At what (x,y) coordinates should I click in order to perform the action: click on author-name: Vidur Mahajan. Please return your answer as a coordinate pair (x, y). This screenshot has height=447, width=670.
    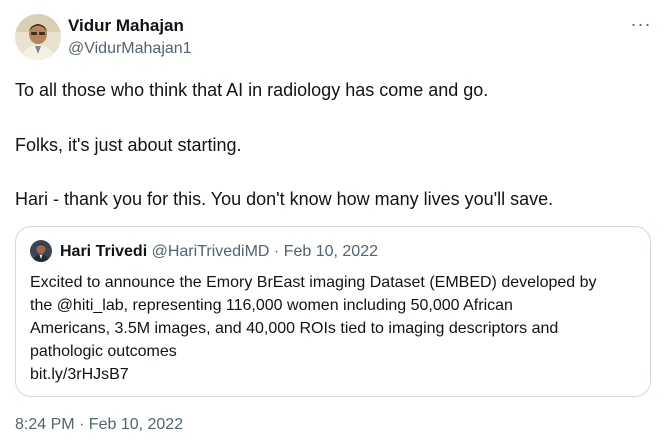
    Looking at the image, I should click on (126, 26).